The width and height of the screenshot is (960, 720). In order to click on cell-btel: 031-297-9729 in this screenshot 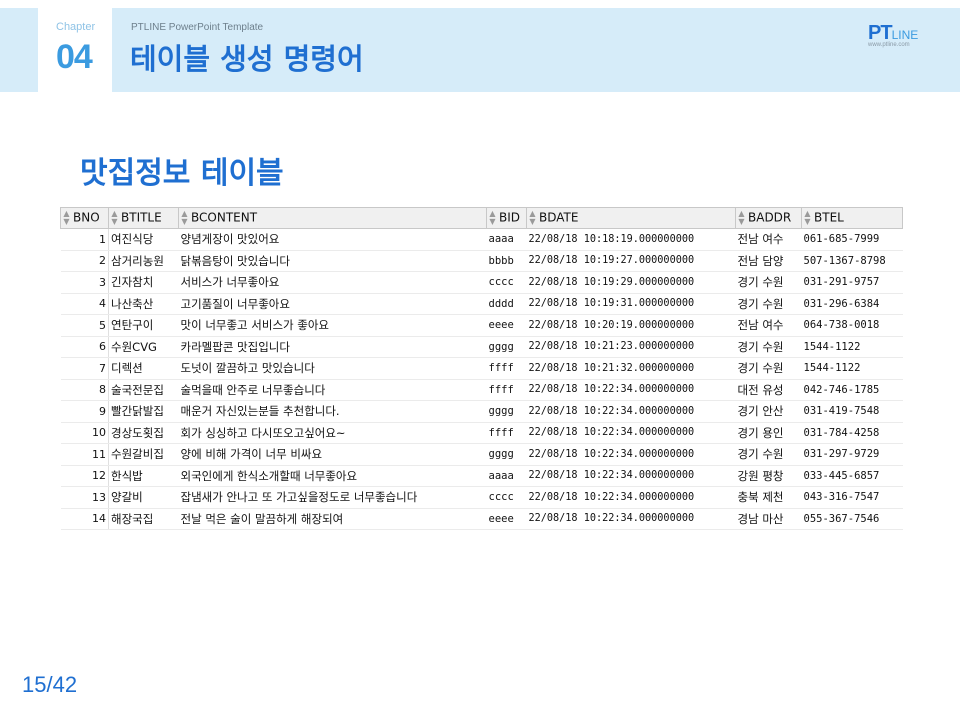, I will do `click(852, 454)`.